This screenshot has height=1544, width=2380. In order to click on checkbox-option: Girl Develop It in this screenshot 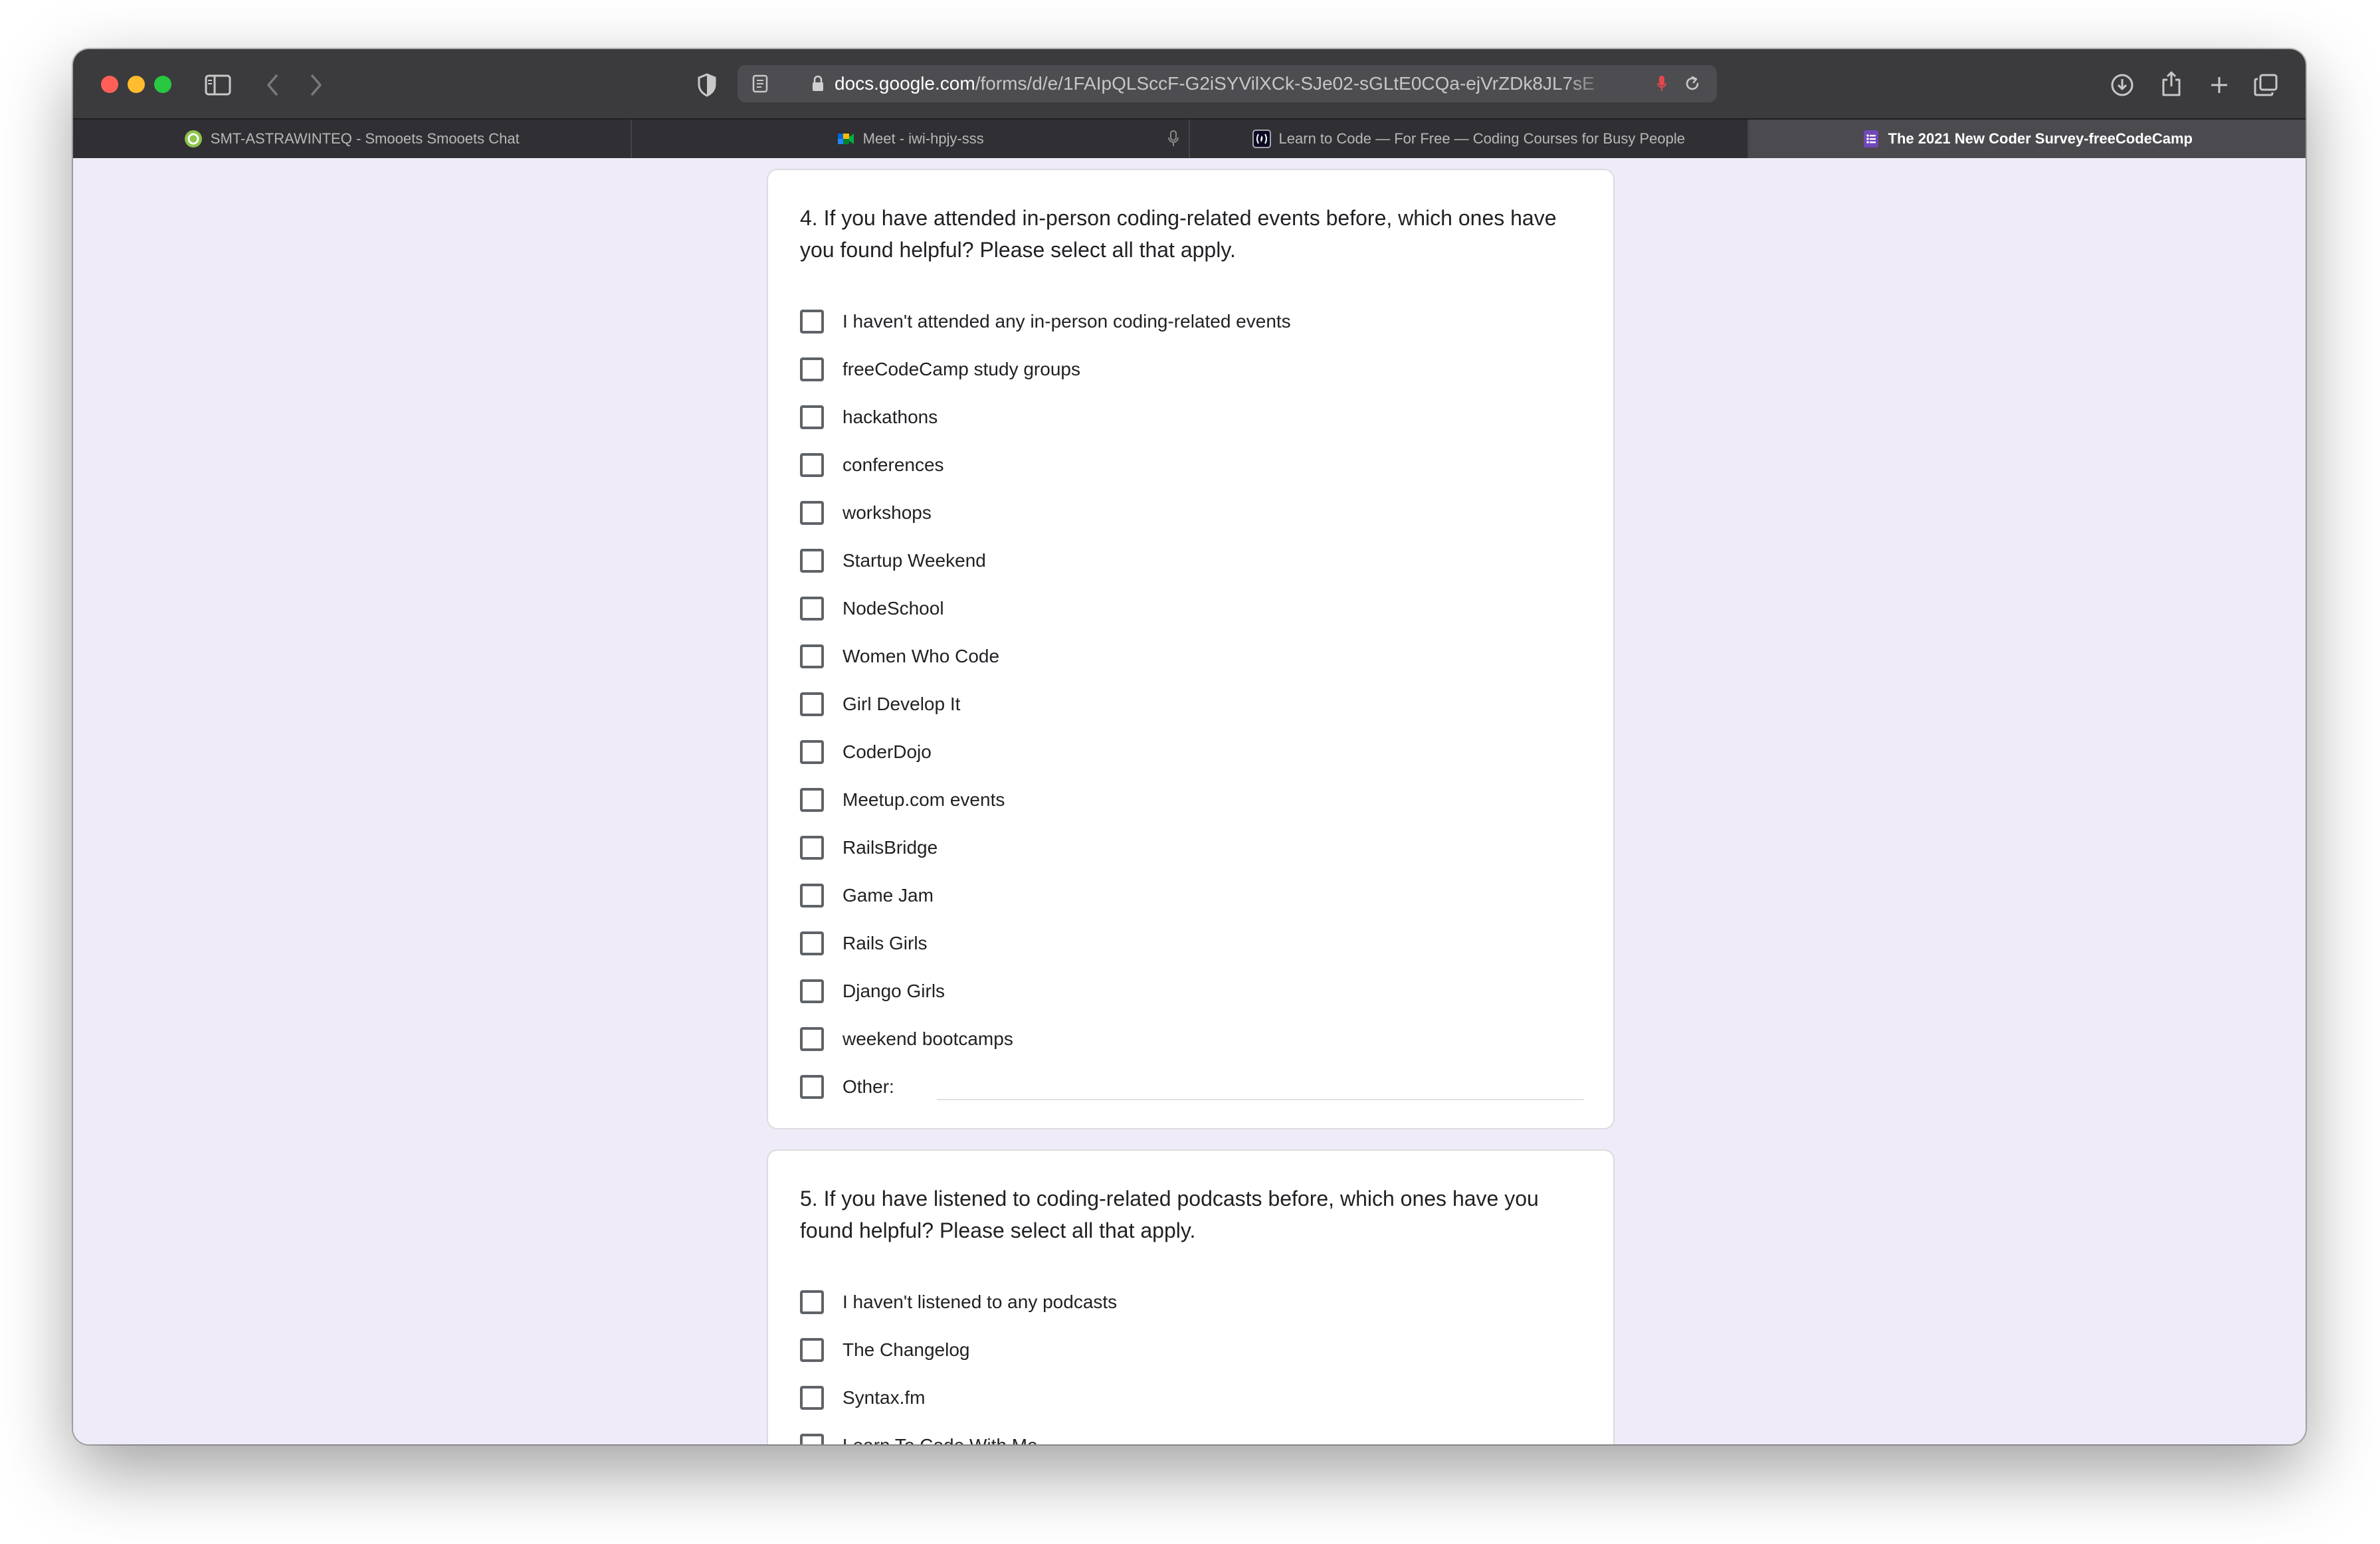, I will do `click(1192, 704)`.